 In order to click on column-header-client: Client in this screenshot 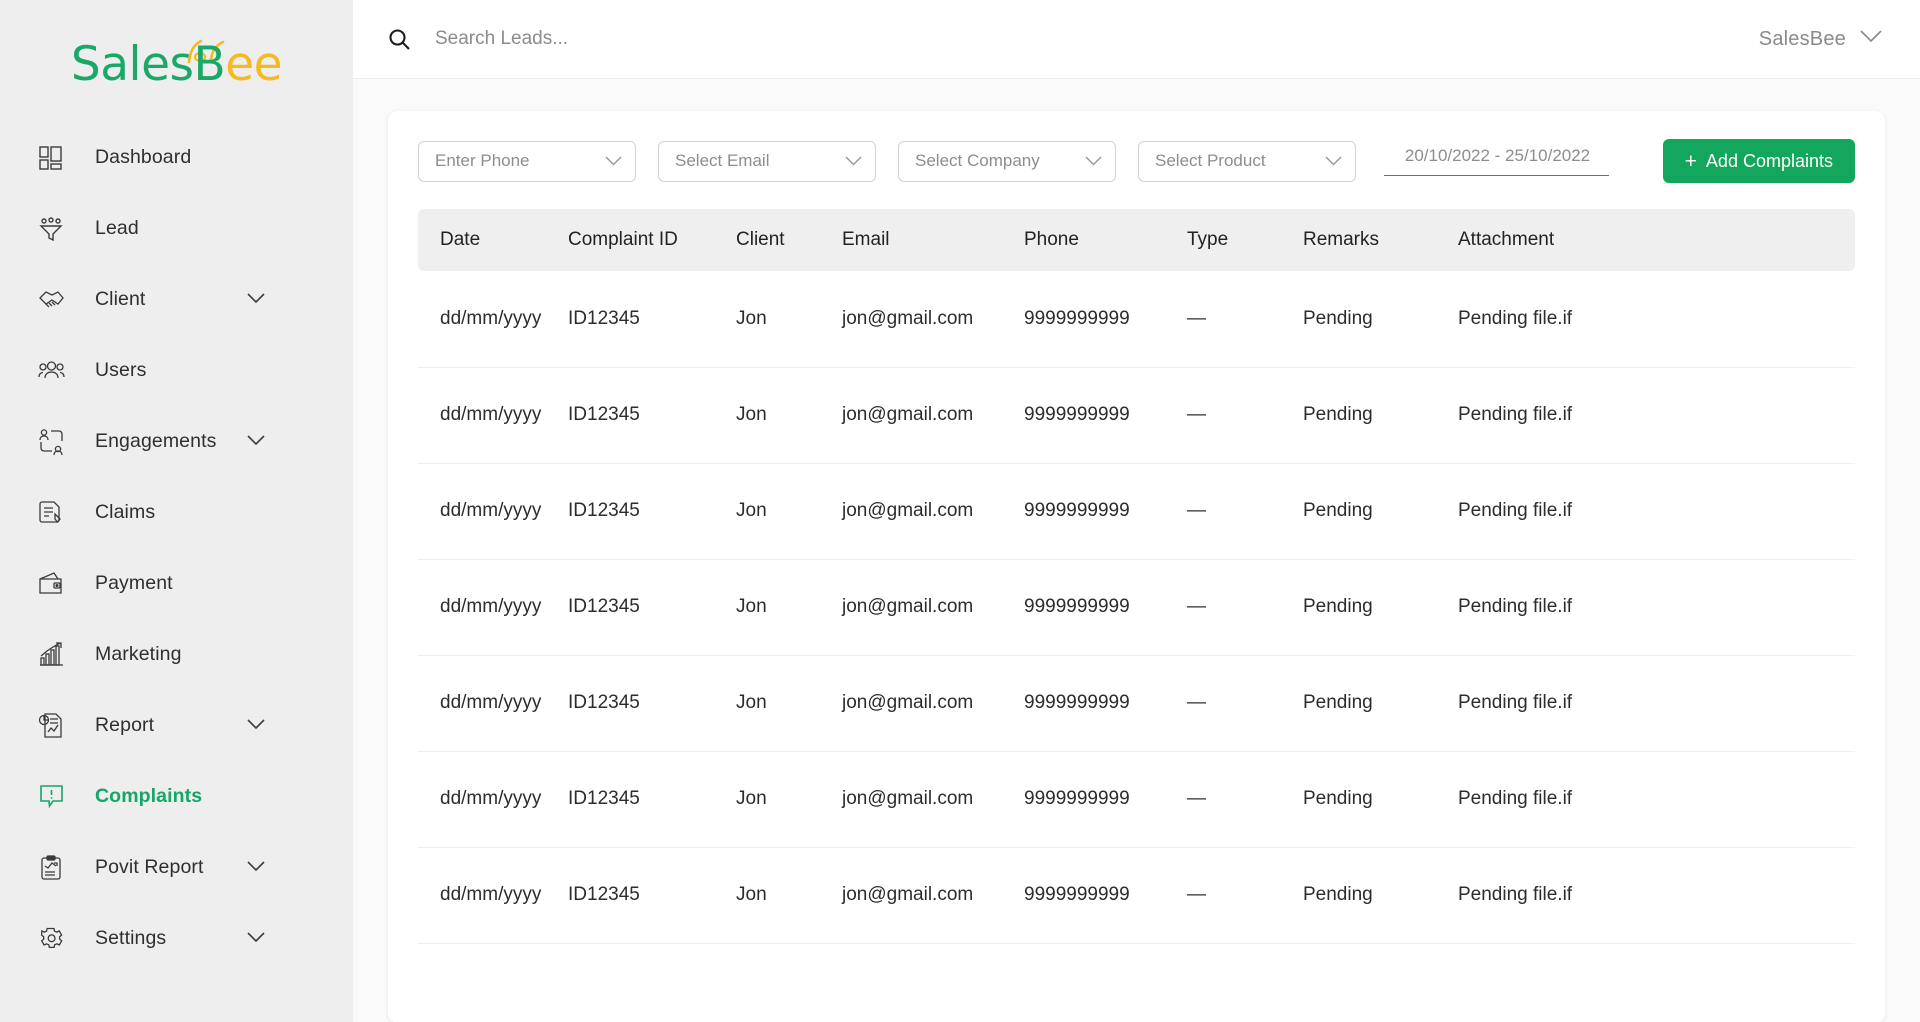, I will do `click(789, 240)`.